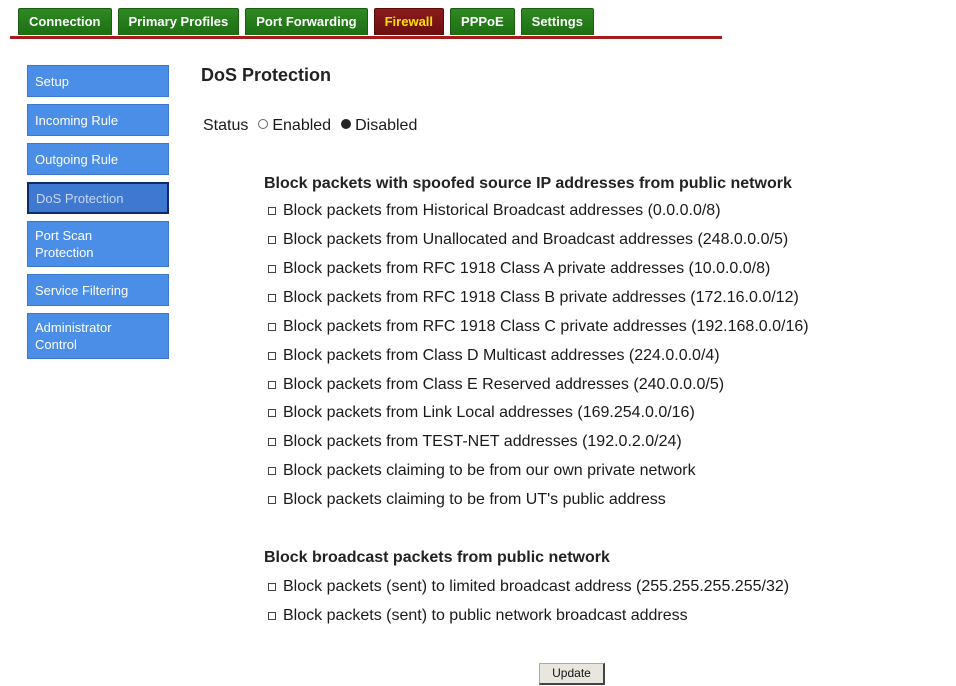 The image size is (956, 686). I want to click on sidebar-item-label-line1: Administrator, so click(73, 327).